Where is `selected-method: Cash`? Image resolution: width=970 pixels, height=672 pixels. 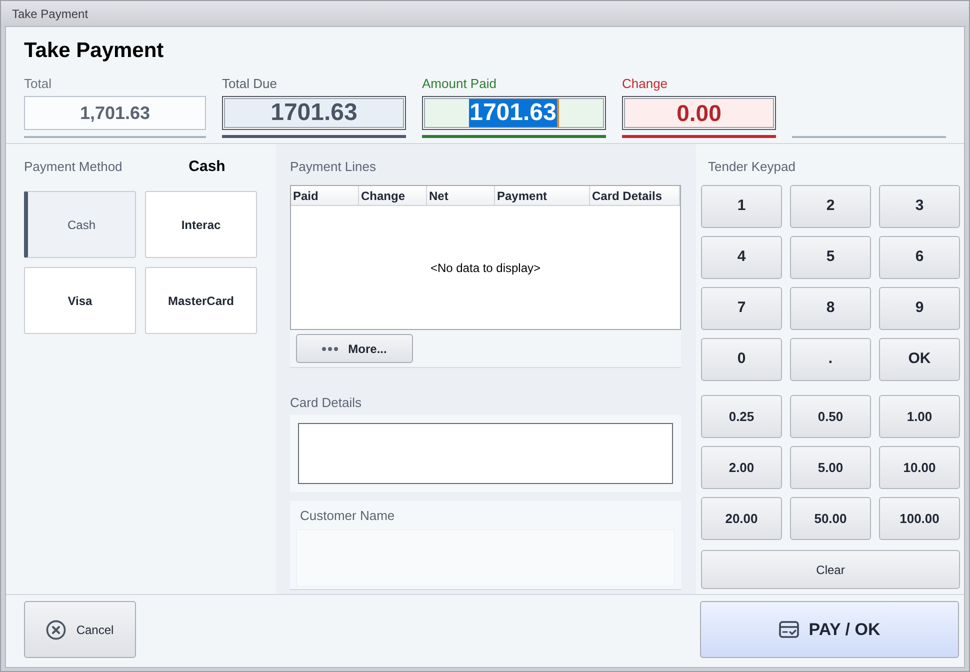 selected-method: Cash is located at coordinates (207, 166).